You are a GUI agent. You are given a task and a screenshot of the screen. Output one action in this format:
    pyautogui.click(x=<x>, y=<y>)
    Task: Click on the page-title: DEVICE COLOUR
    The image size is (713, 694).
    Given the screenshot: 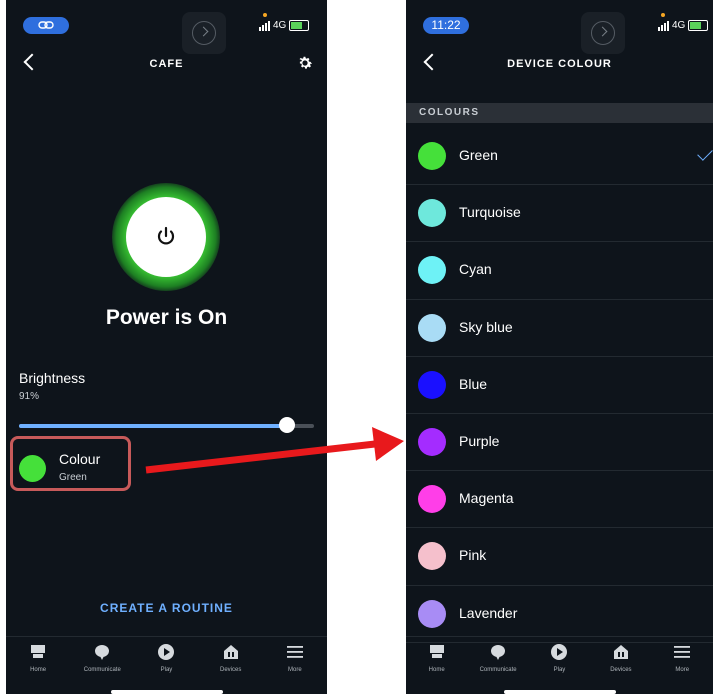 What is the action you would take?
    pyautogui.click(x=559, y=64)
    